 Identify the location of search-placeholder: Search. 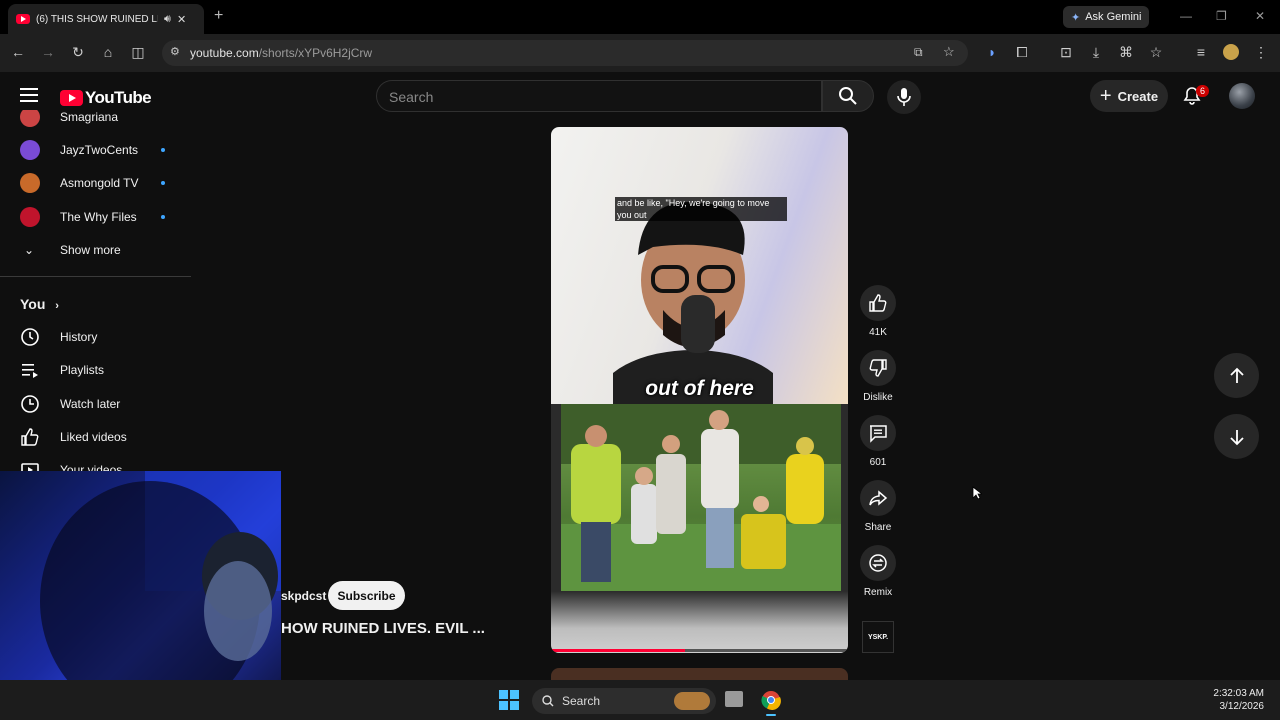
(411, 97).